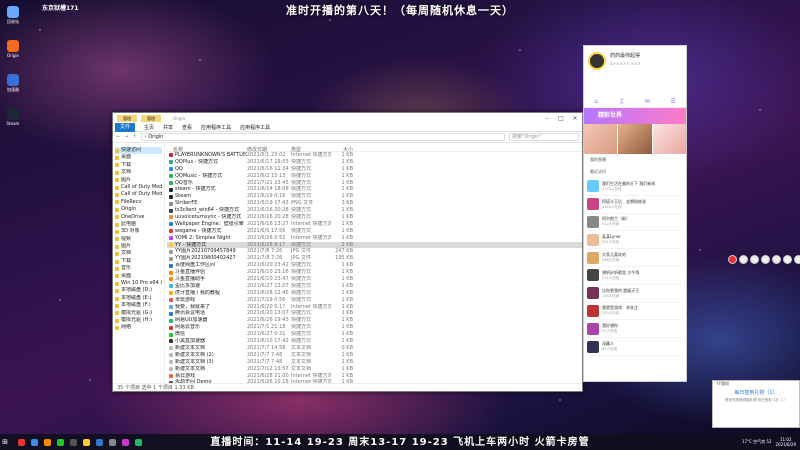  Describe the element at coordinates (635, 347) in the screenshot. I see `channel-item: 深藏人 65人在线` at that location.